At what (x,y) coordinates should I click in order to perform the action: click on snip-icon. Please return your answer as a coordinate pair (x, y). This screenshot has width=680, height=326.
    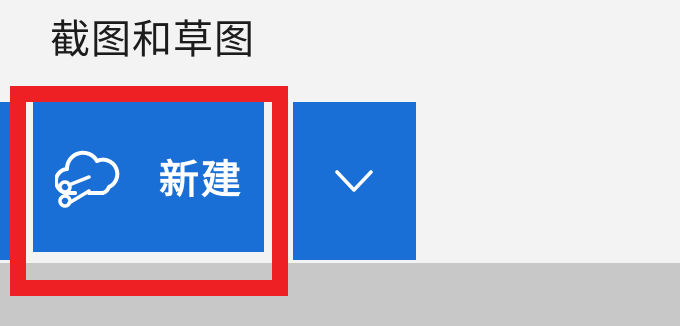
    Looking at the image, I should click on (87, 179).